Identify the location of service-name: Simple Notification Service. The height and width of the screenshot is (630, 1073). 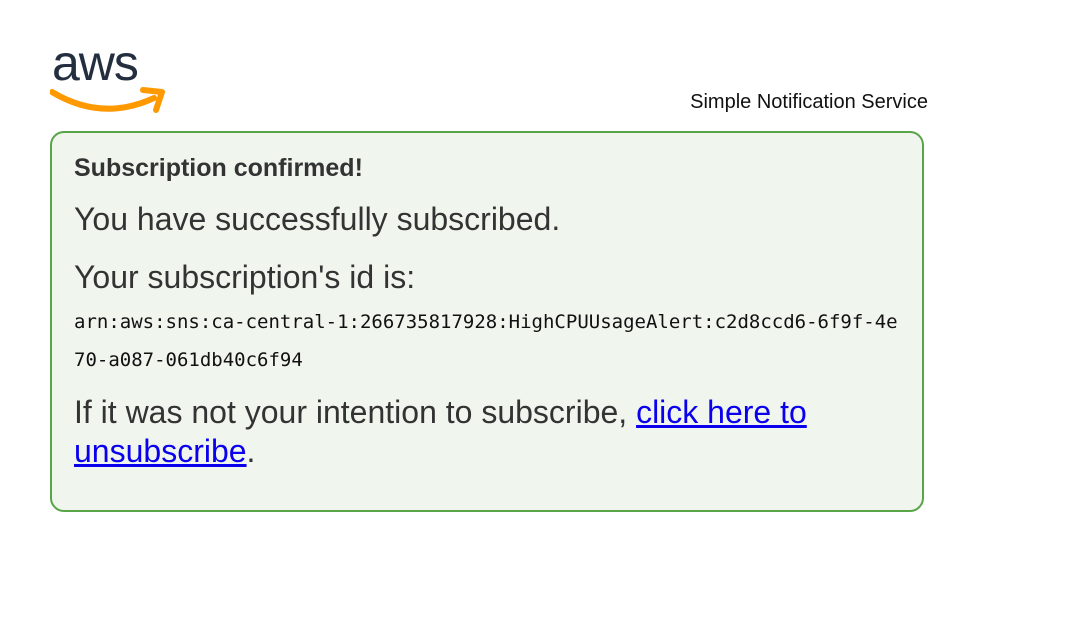
(809, 102).